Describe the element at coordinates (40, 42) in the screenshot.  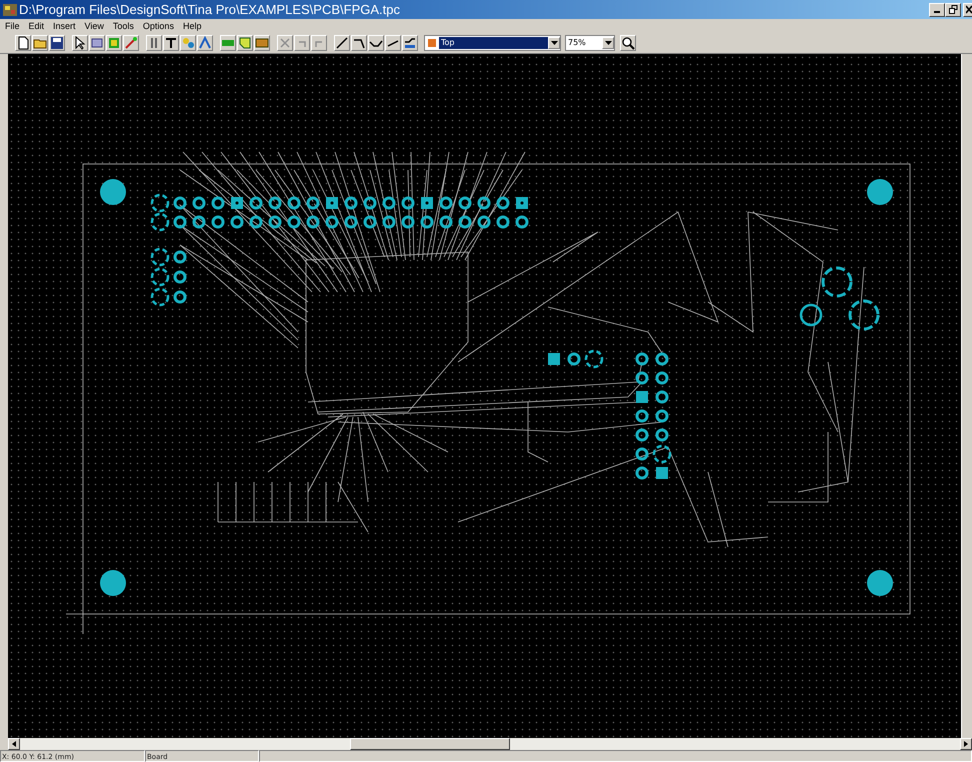
I see `open-folder-icon` at that location.